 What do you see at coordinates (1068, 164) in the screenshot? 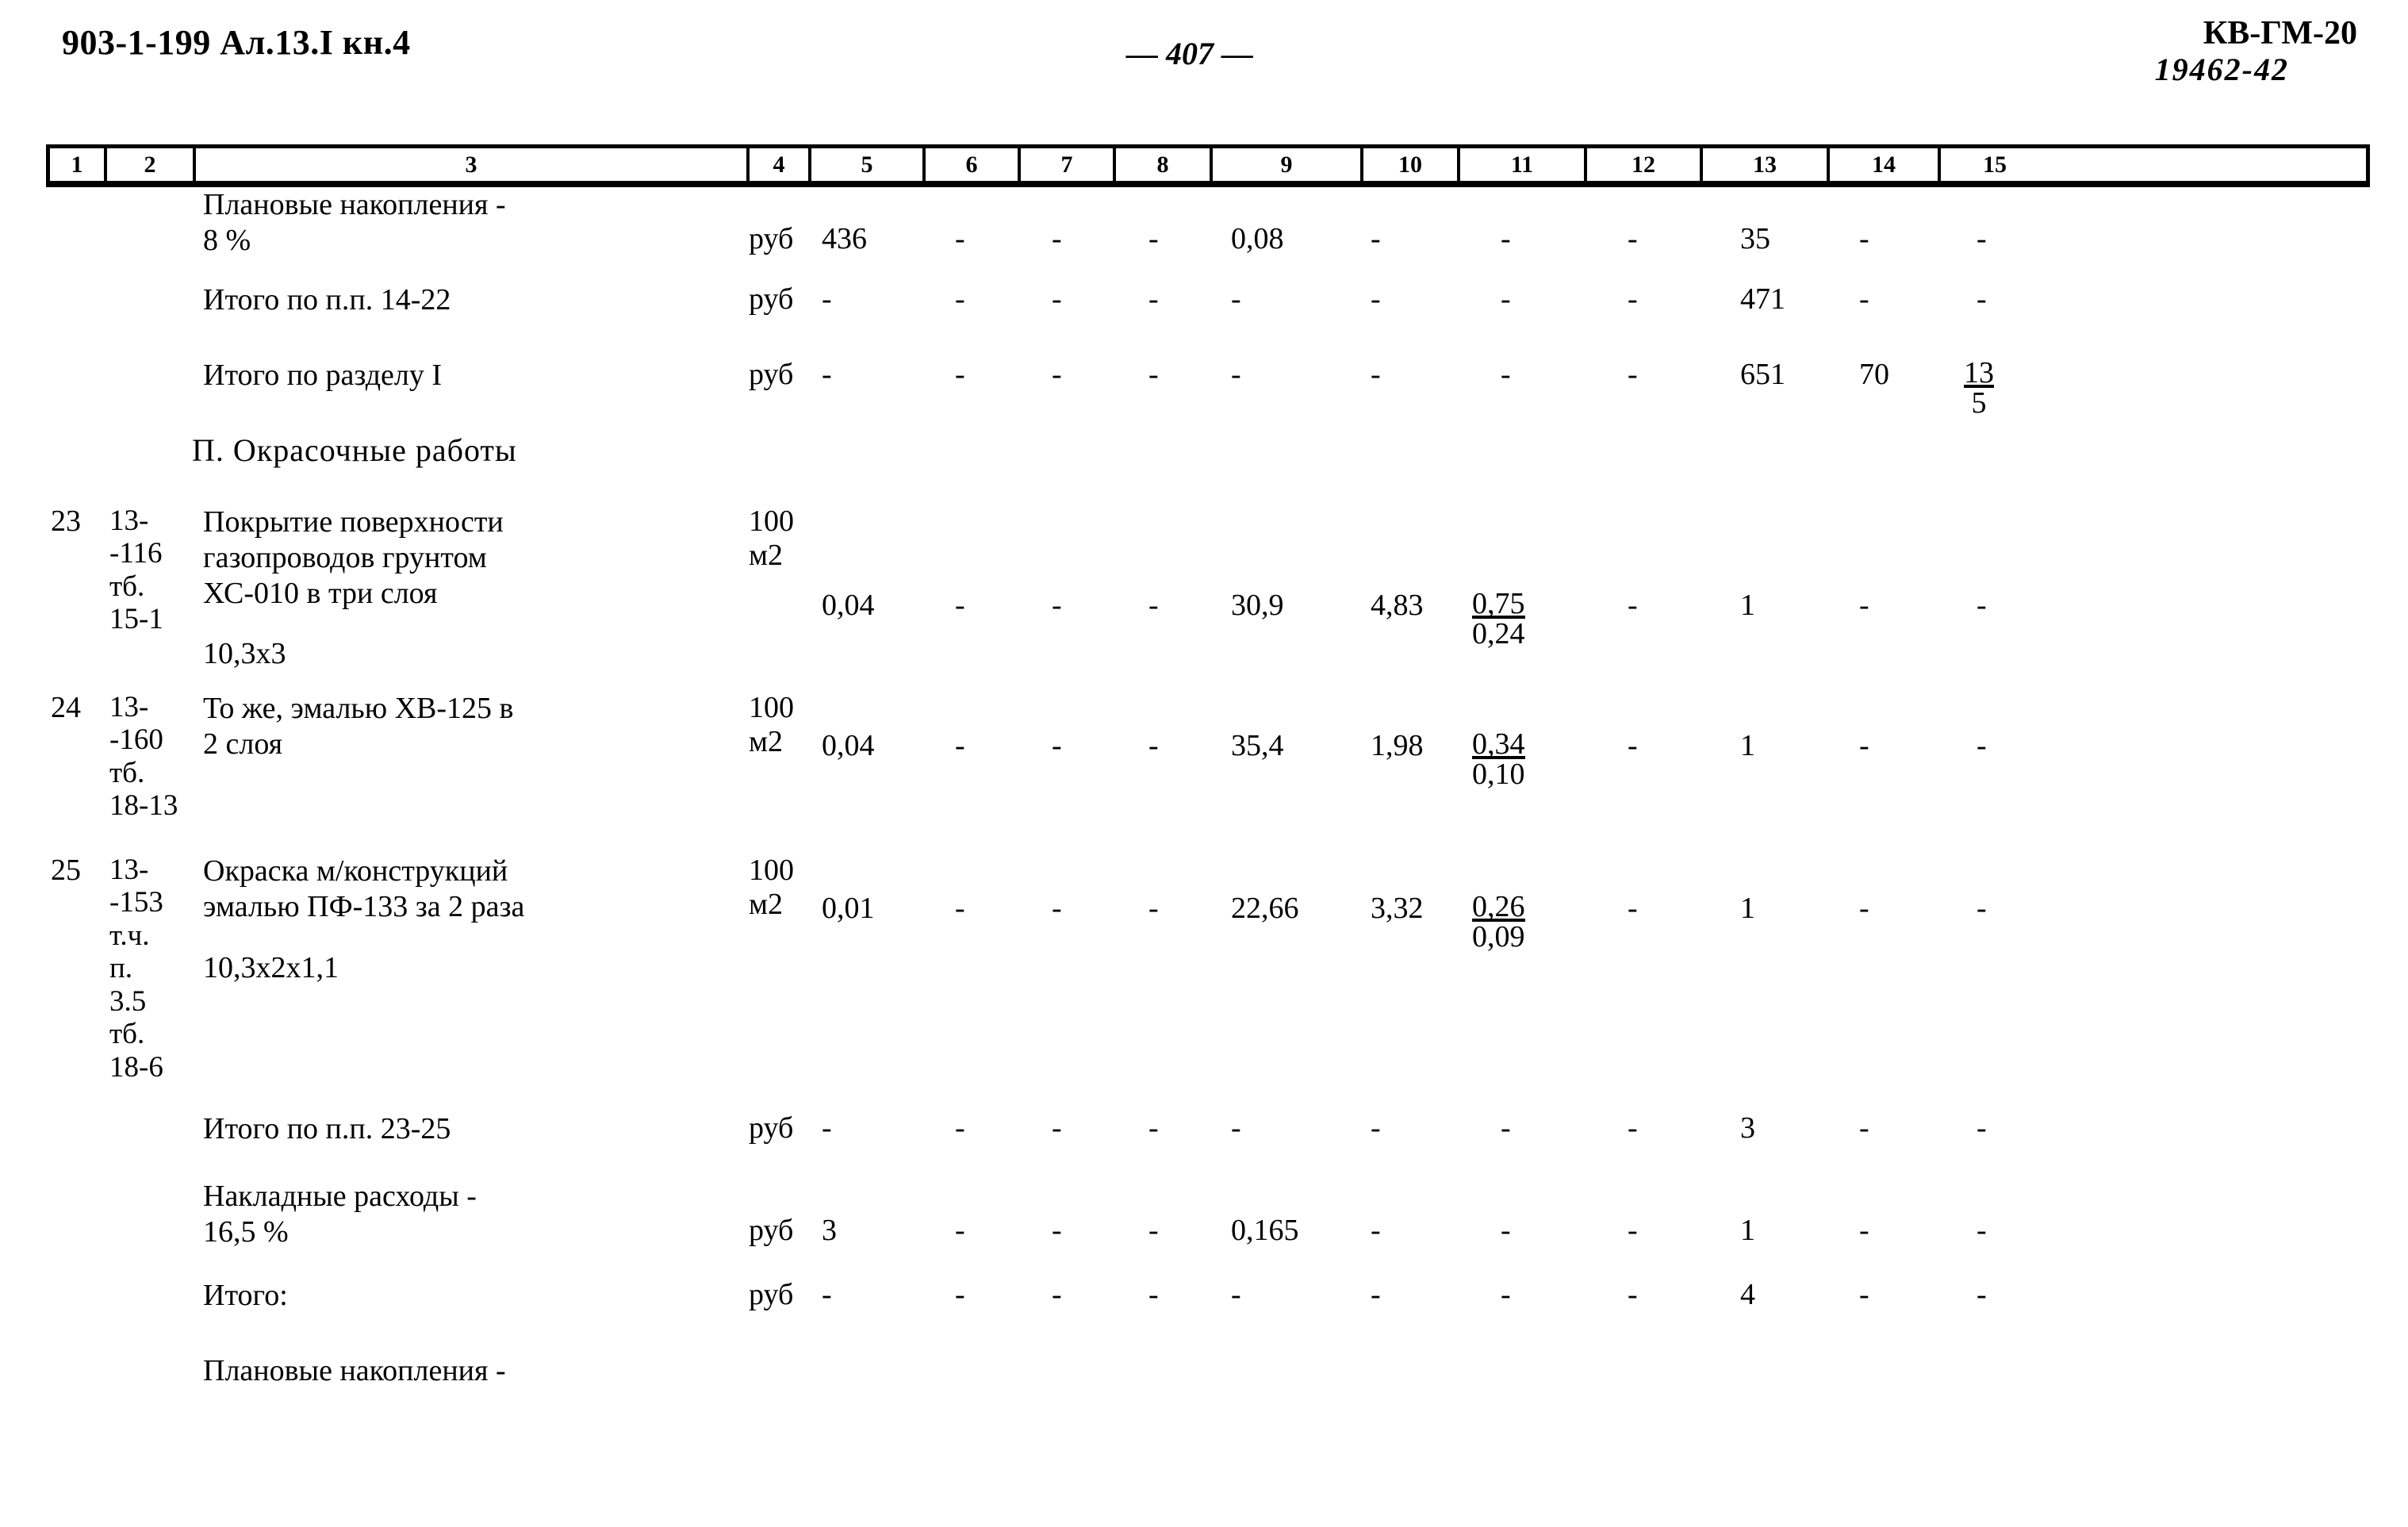
I see `column-header-7: 7` at bounding box center [1068, 164].